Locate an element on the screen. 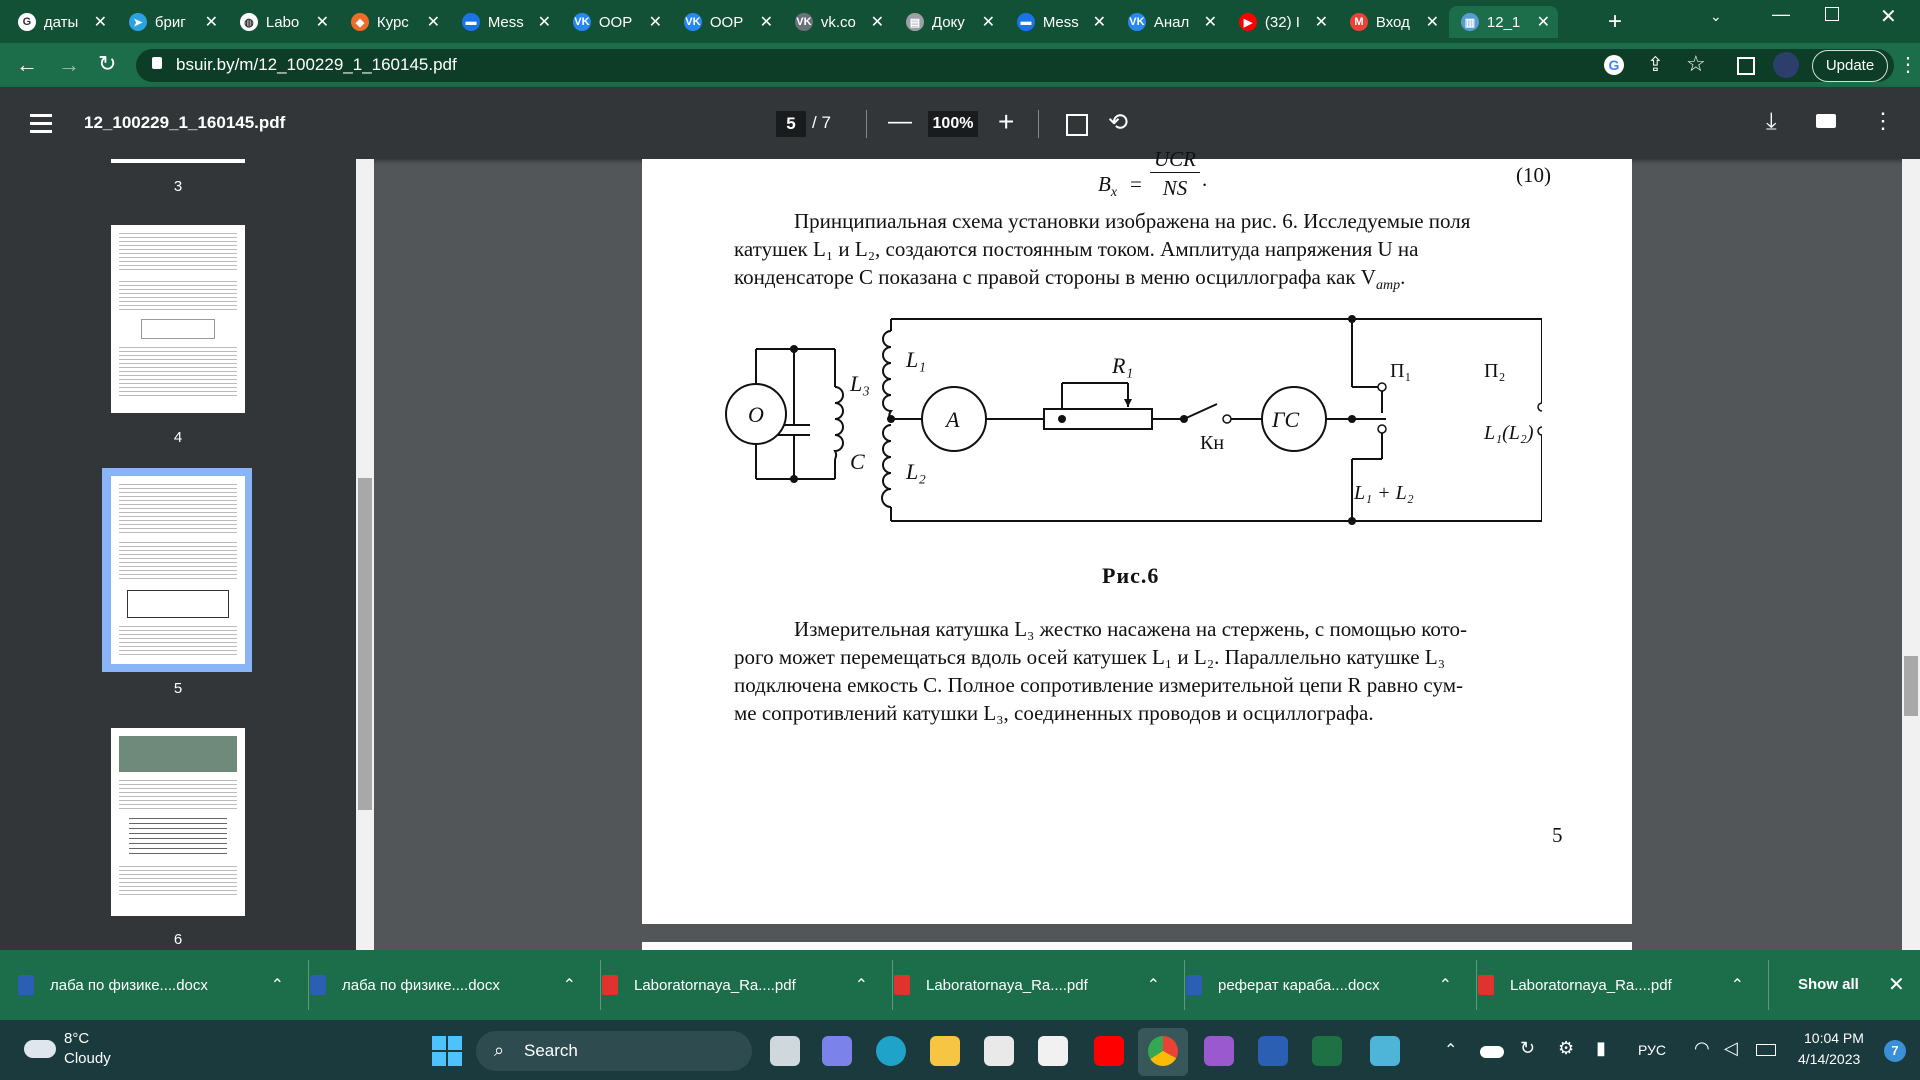  close-window-button: ✕ is located at coordinates (1888, 16).